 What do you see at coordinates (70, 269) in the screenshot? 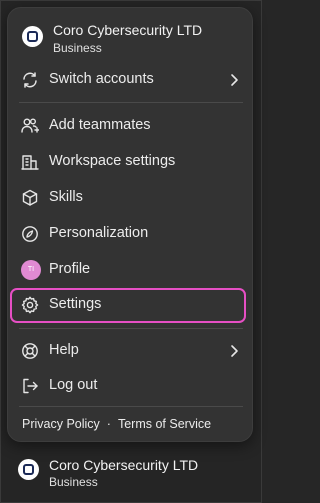
I see `profile-label: Profile` at bounding box center [70, 269].